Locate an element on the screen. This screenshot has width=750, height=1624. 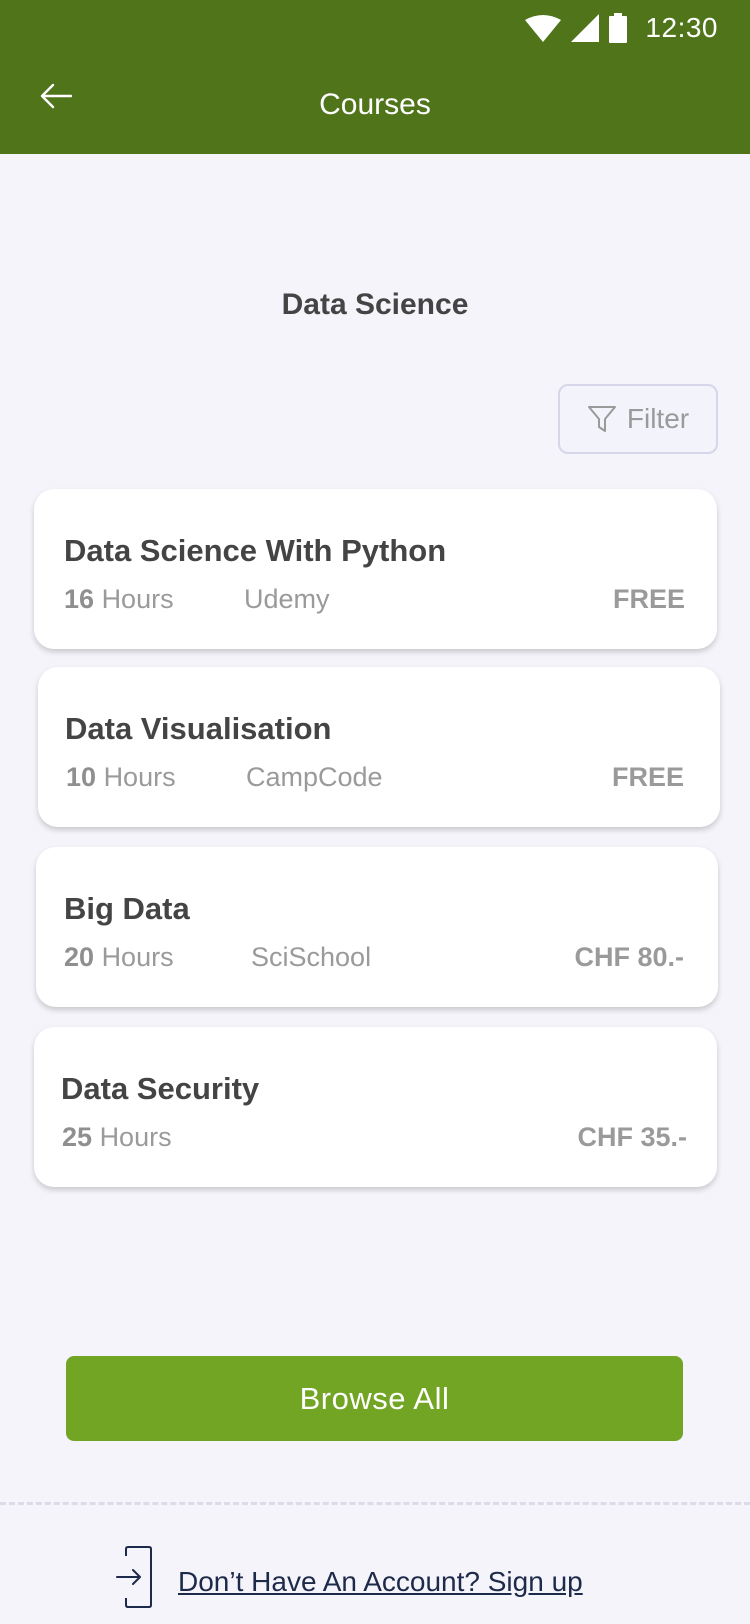
course-hours: 16 Hours is located at coordinates (119, 599).